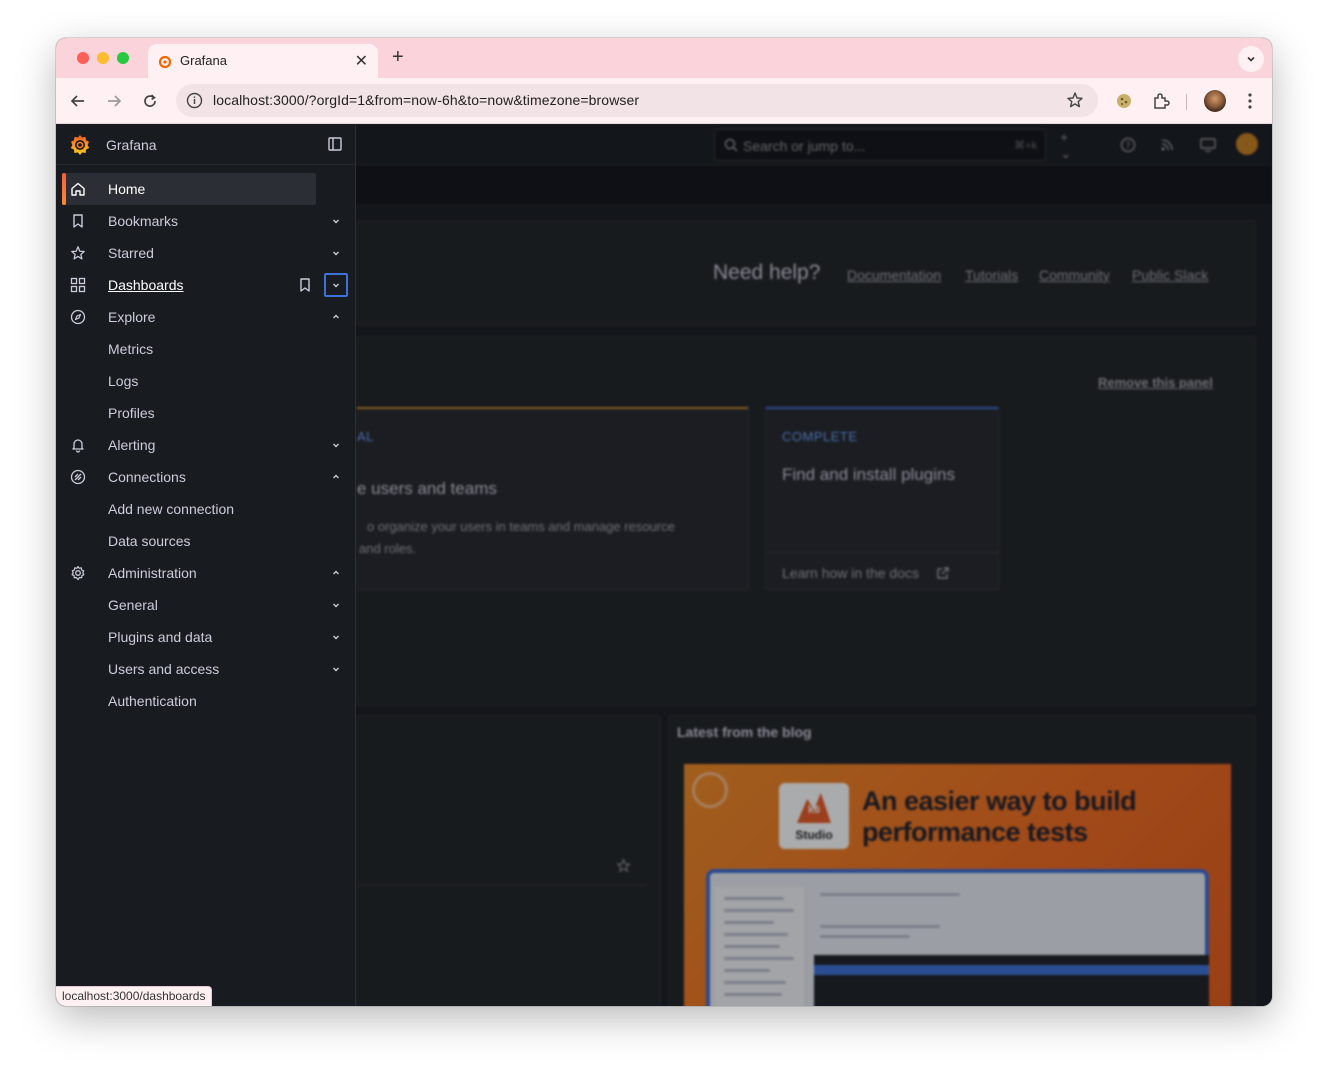 The height and width of the screenshot is (1081, 1328). What do you see at coordinates (78, 573) in the screenshot?
I see `cog-icon` at bounding box center [78, 573].